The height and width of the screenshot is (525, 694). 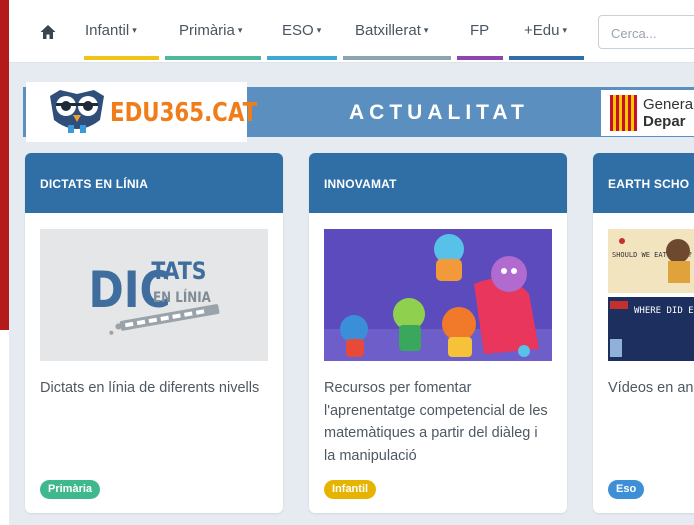 I want to click on nav-underline-batxillerat, so click(x=397, y=58).